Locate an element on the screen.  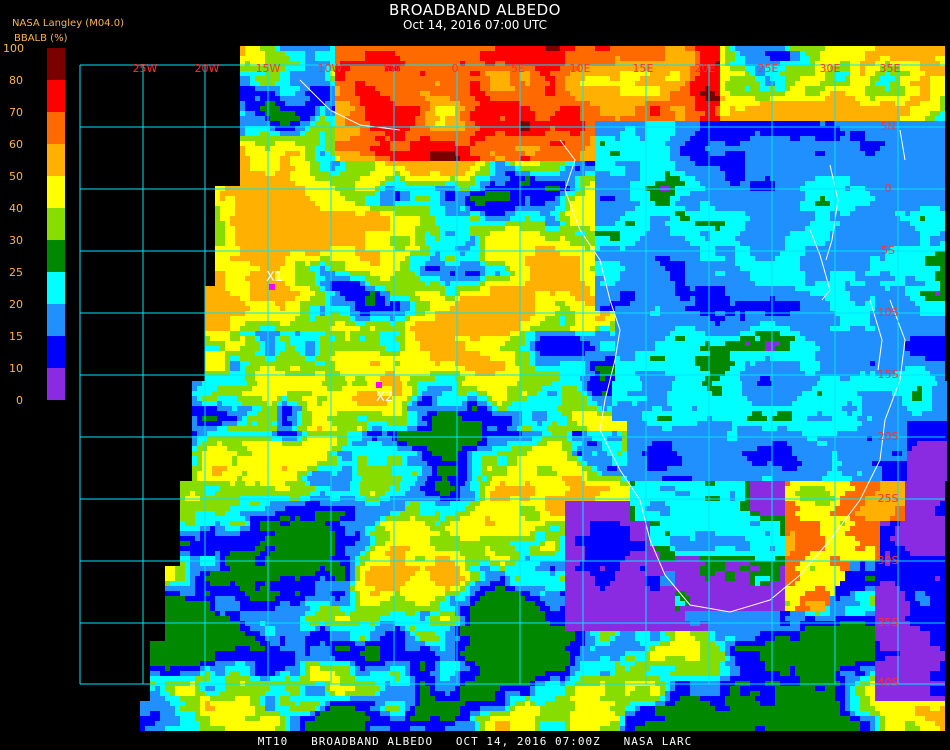
longitude-label: 10W is located at coordinates (330, 68).